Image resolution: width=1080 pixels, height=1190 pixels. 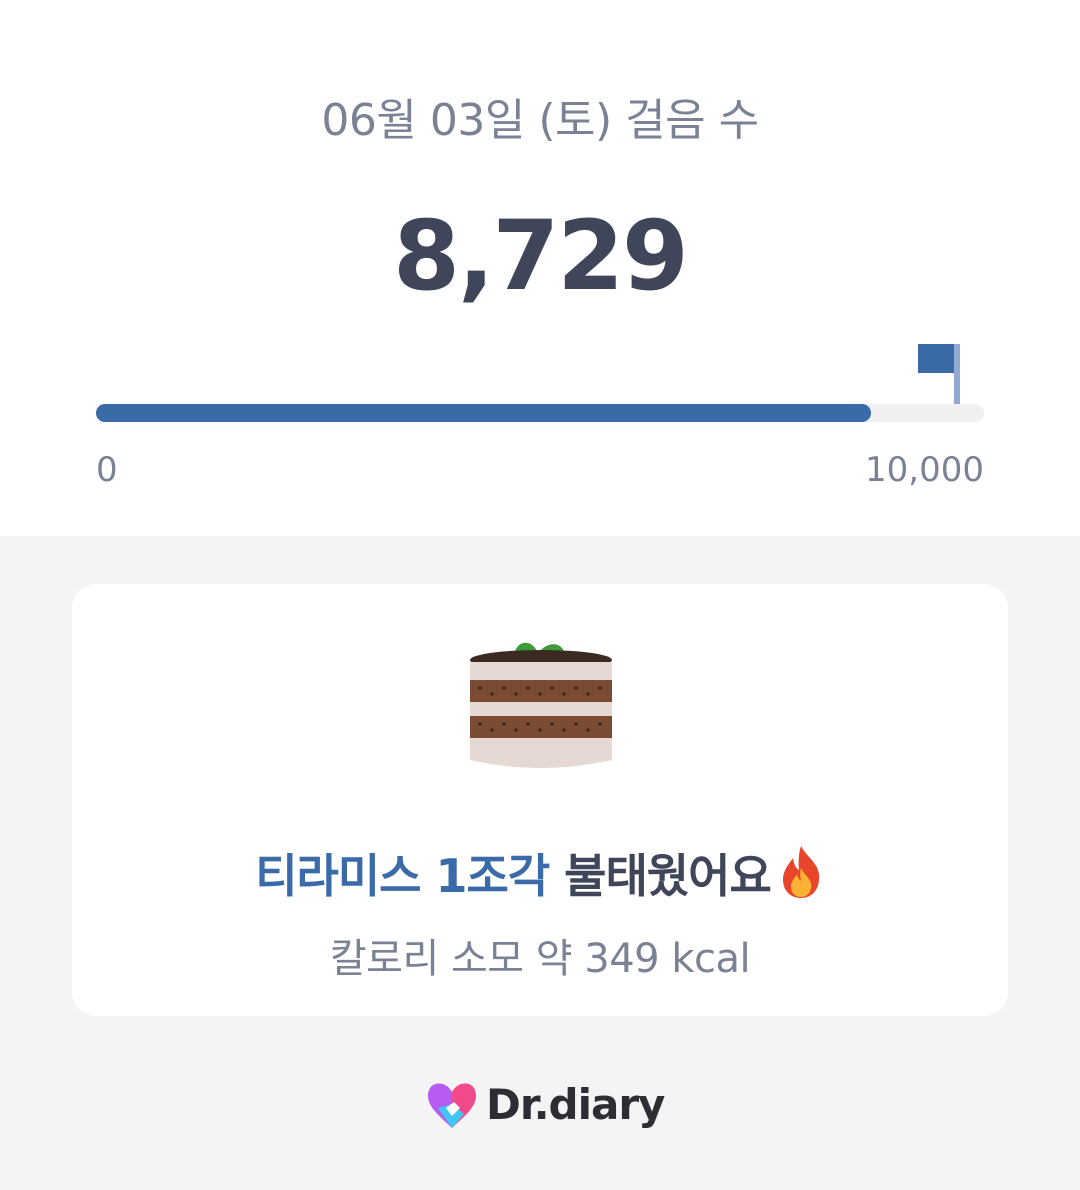 I want to click on flag-icon, so click(x=939, y=374).